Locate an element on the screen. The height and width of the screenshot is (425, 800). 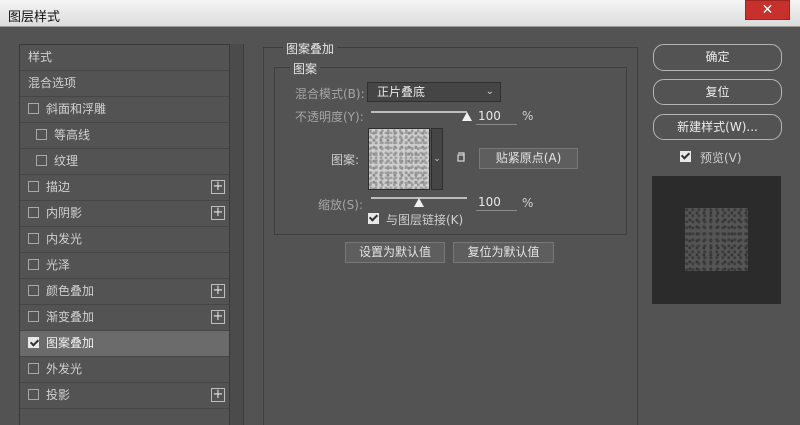
style-item: 外发光 is located at coordinates (124, 370).